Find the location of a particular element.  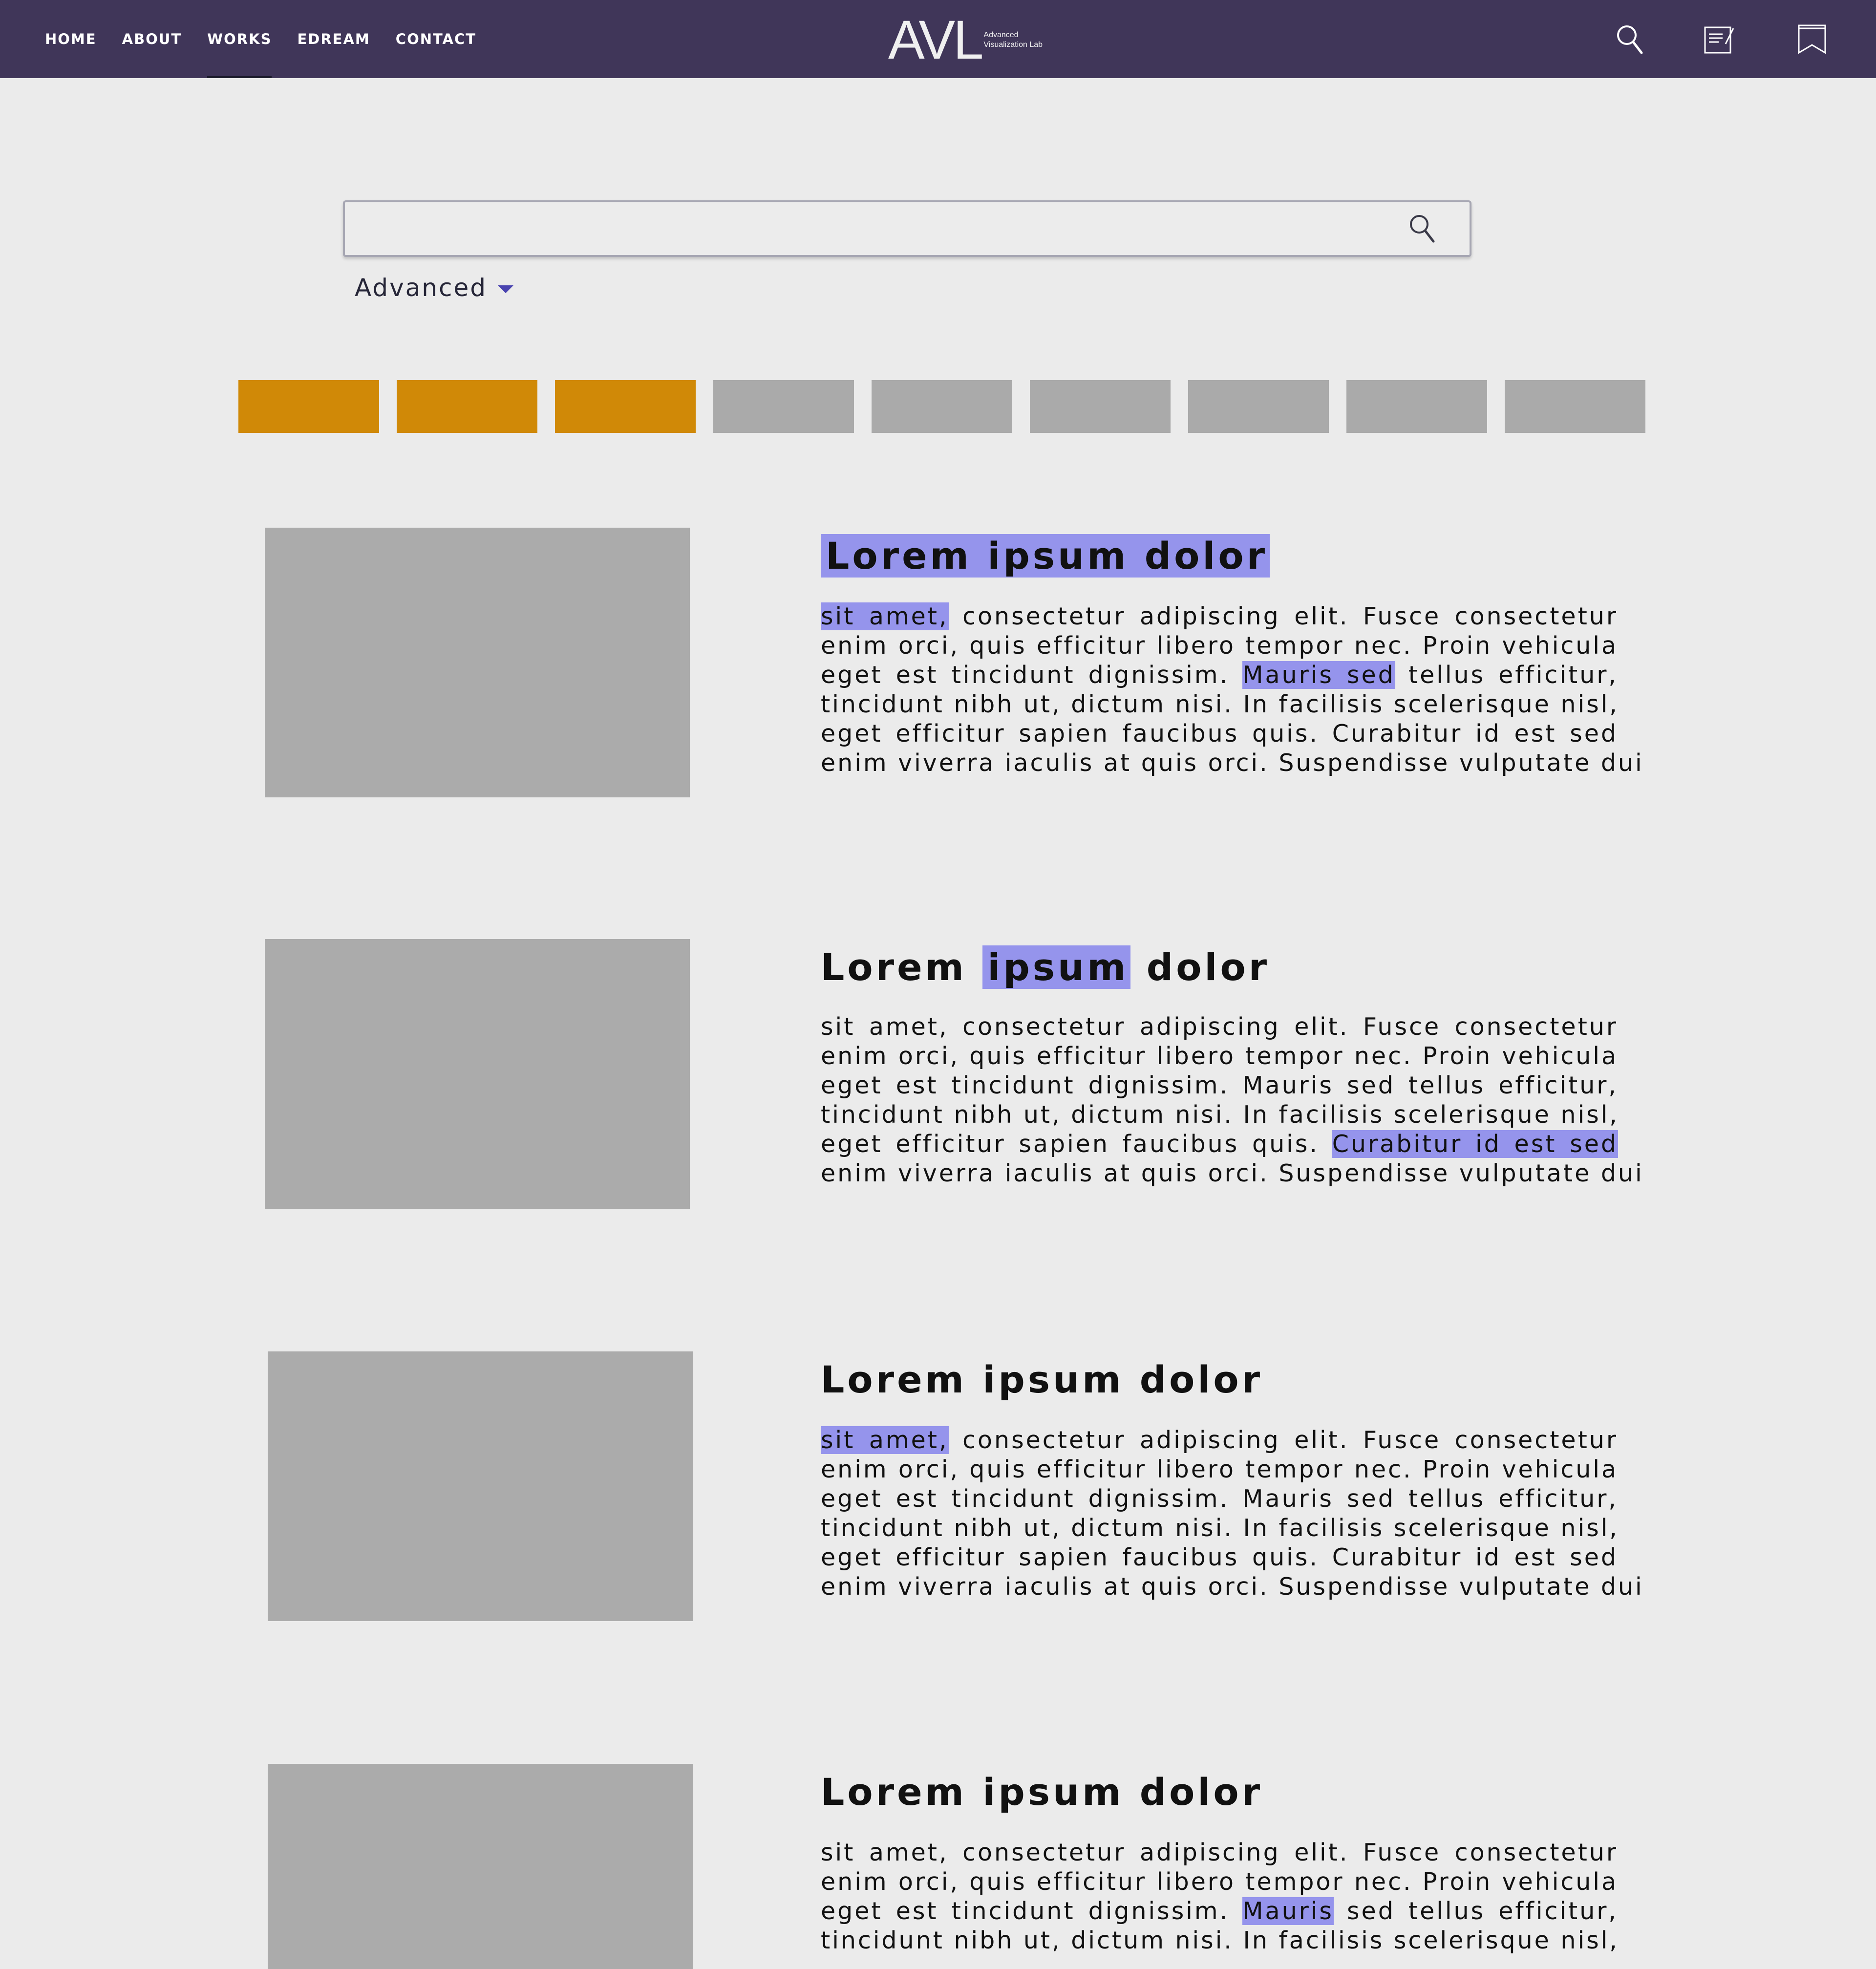

advanced-label: Advanced is located at coordinates (421, 288).